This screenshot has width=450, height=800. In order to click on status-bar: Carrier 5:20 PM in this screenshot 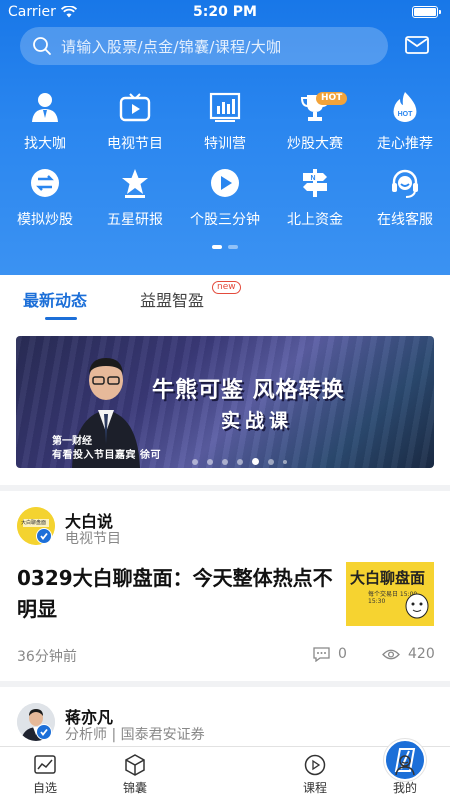, I will do `click(225, 12)`.